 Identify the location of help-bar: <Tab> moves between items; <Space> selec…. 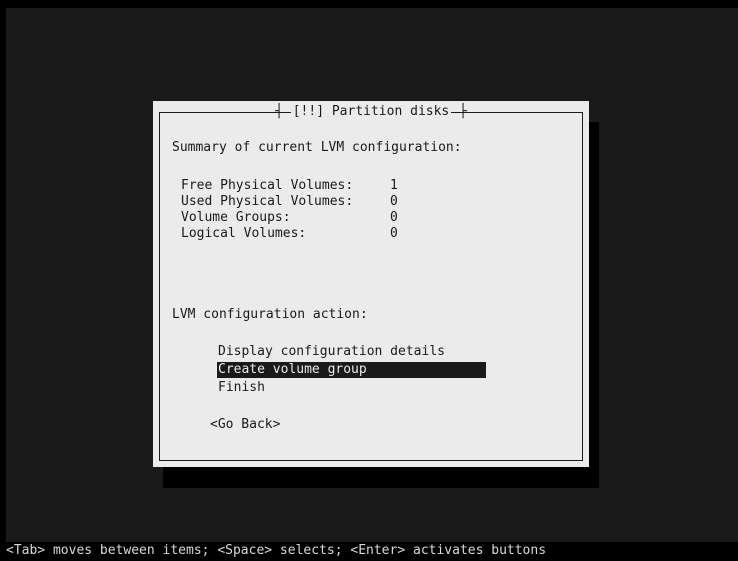
(276, 550).